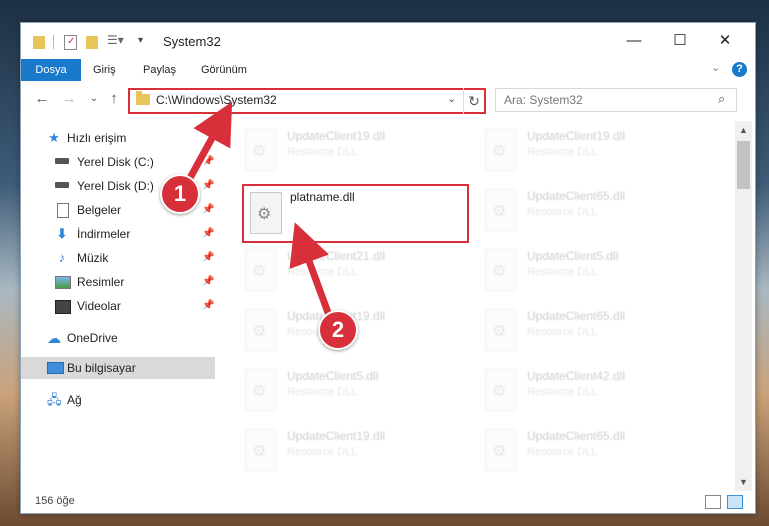 This screenshot has height=526, width=769. I want to click on callout-arrows, so click(260, 210).